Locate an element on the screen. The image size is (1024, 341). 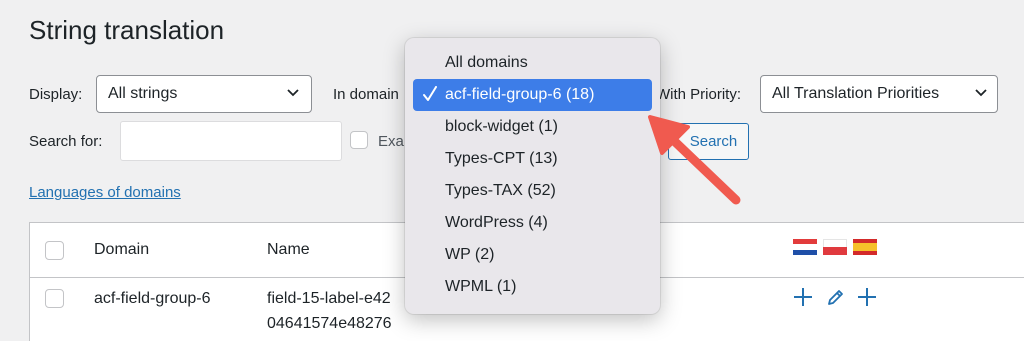
exact-match-label: Exa is located at coordinates (391, 141).